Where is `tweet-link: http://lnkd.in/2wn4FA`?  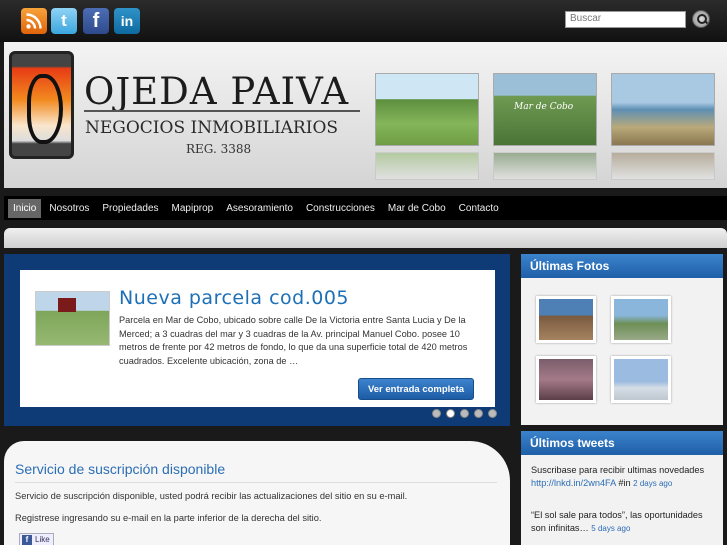 tweet-link: http://lnkd.in/2wn4FA is located at coordinates (573, 483).